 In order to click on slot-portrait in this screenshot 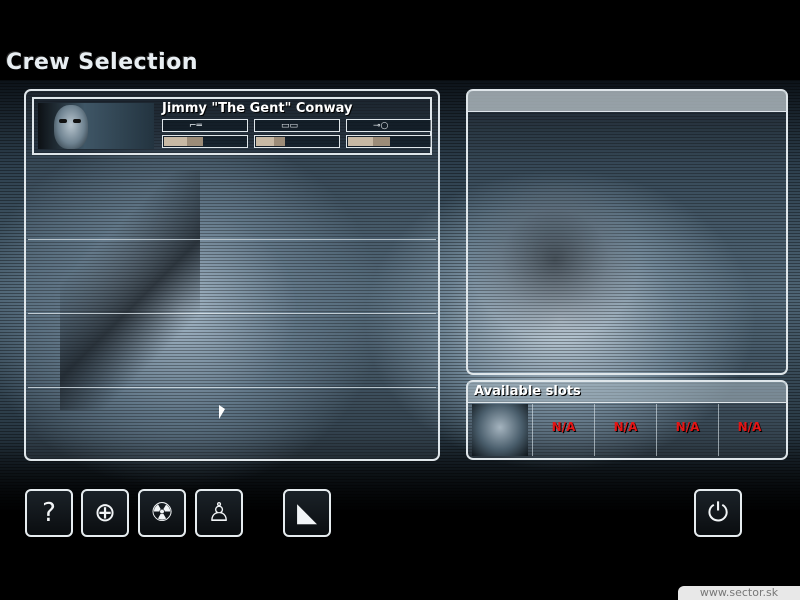, I will do `click(500, 430)`.